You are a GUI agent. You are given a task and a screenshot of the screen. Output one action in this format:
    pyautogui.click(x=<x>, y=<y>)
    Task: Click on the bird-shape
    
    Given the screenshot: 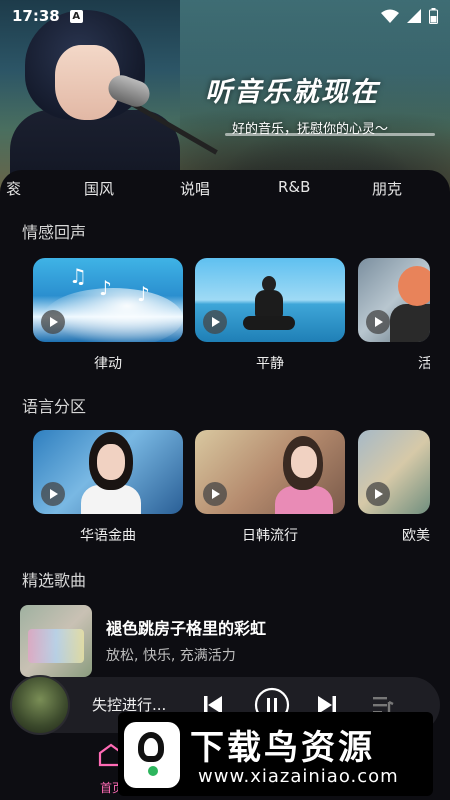 What is the action you would take?
    pyautogui.click(x=151, y=747)
    